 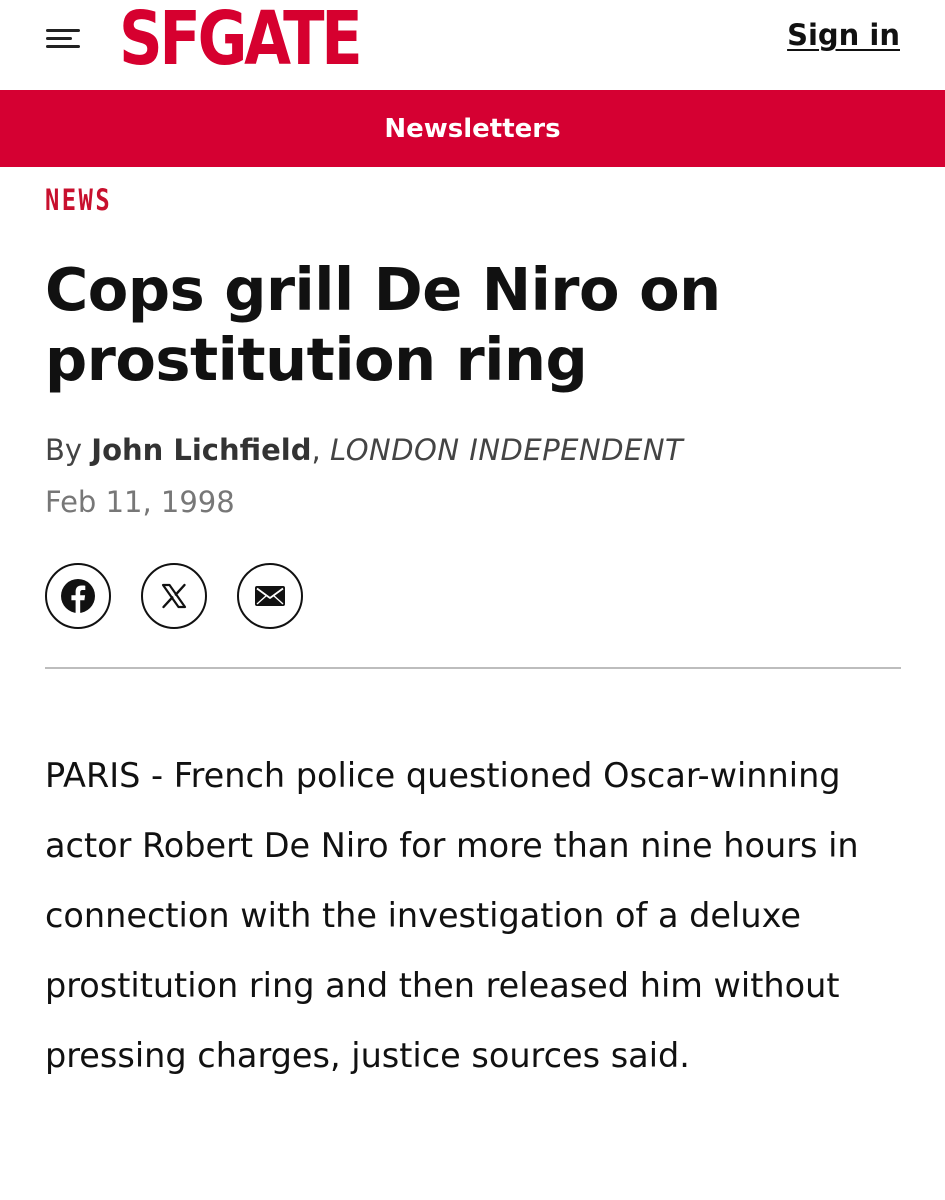 I want to click on byline: By John Lichfield, LONDON INDEPENDENT, so click(x=364, y=450).